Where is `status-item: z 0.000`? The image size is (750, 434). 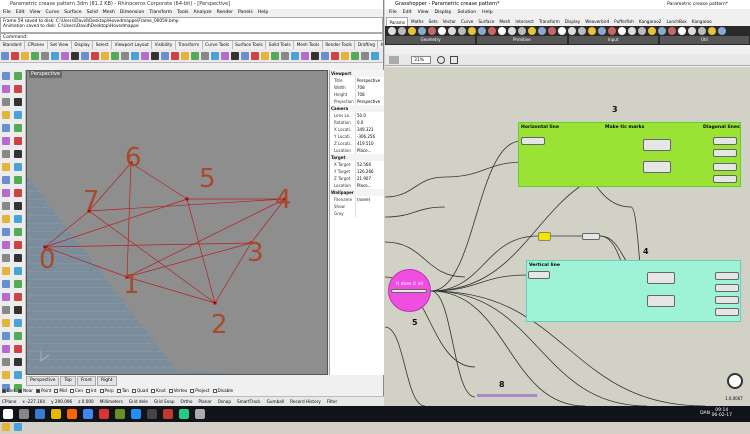
status-item: z 0.000 is located at coordinates (86, 401).